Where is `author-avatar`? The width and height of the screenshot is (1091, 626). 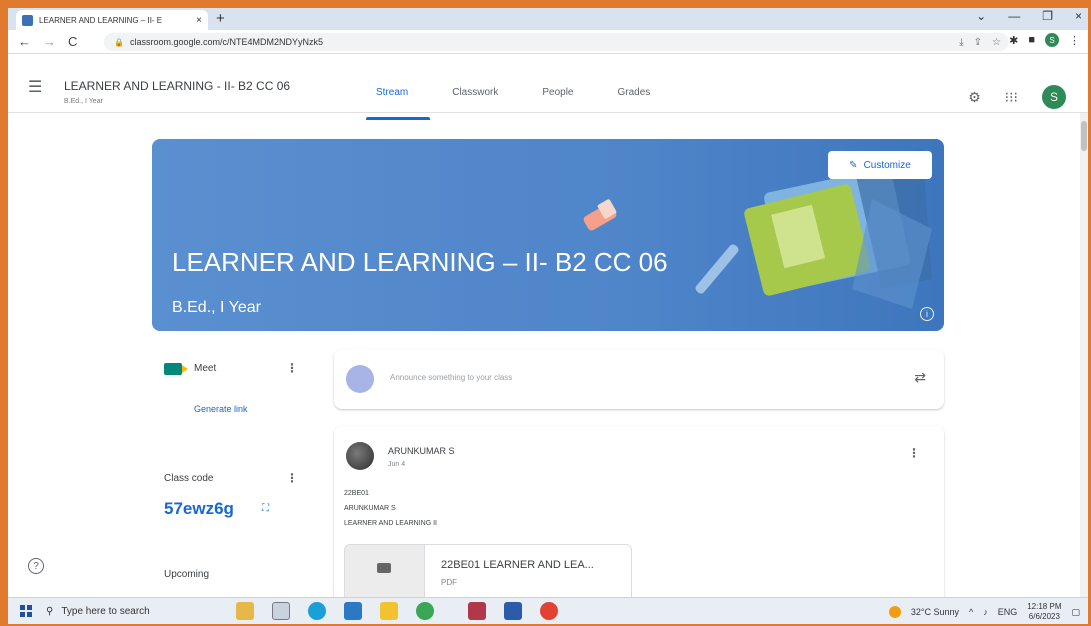 author-avatar is located at coordinates (360, 456).